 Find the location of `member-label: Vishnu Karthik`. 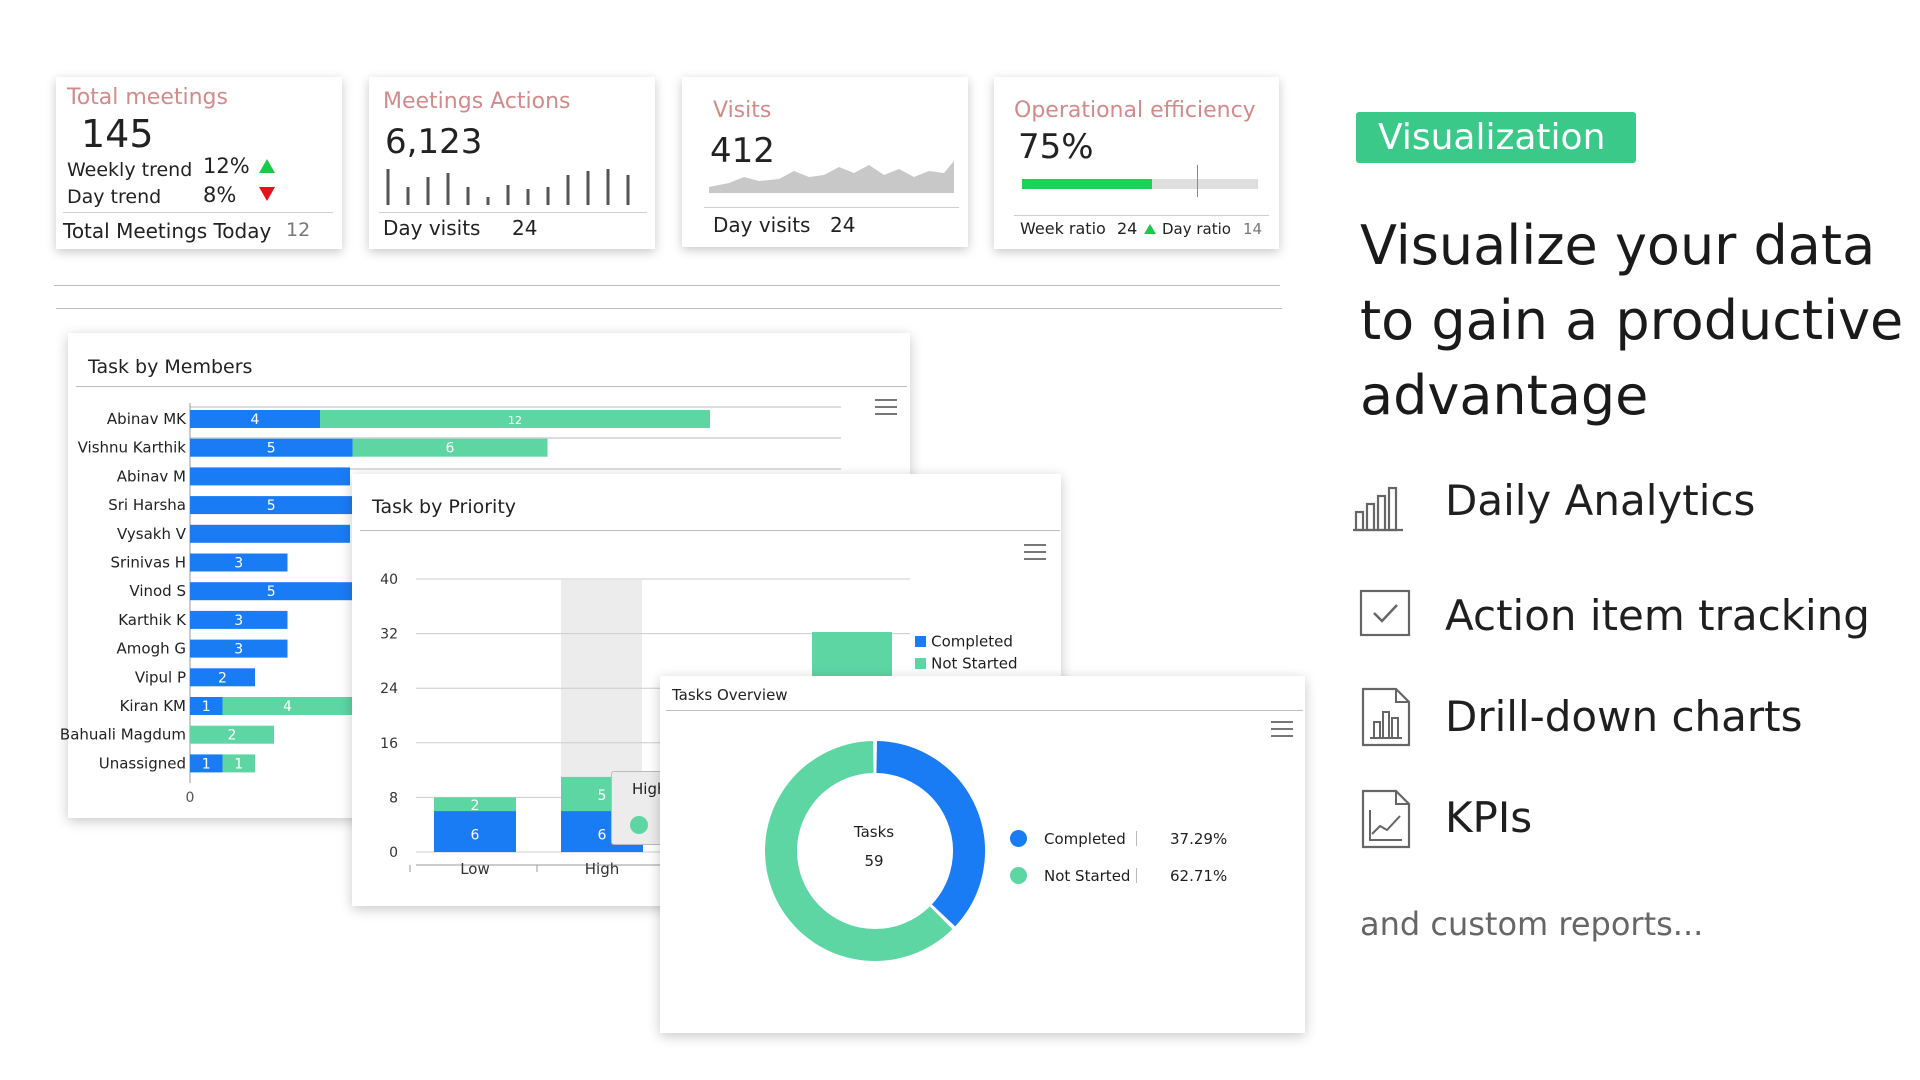

member-label: Vishnu Karthik is located at coordinates (132, 448).